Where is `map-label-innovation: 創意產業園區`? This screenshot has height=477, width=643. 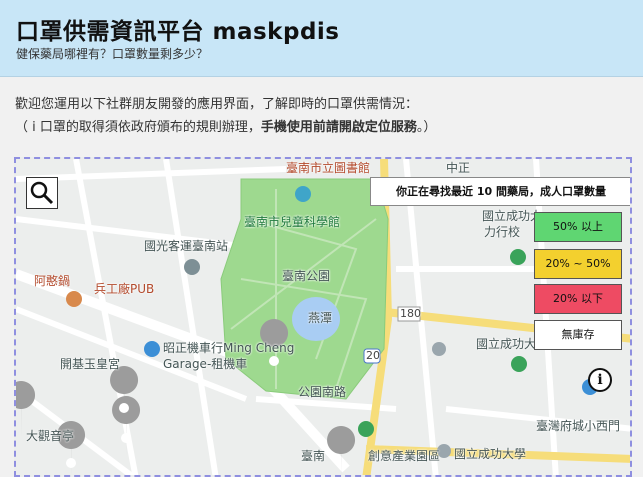
map-label-innovation: 創意產業園區 is located at coordinates (404, 456).